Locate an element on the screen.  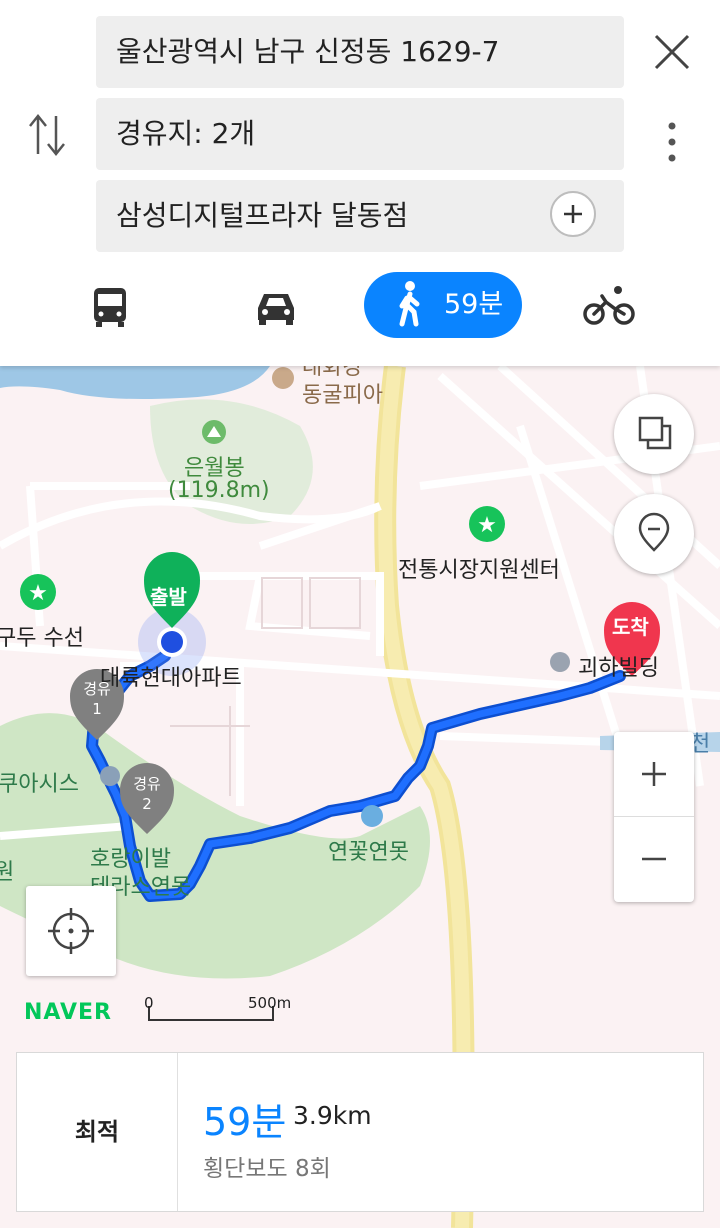
waypoint1-line1: 경유 is located at coordinates (97, 689).